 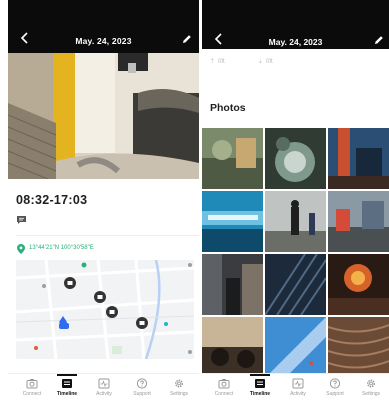 What do you see at coordinates (105, 309) in the screenshot?
I see `location-map` at bounding box center [105, 309].